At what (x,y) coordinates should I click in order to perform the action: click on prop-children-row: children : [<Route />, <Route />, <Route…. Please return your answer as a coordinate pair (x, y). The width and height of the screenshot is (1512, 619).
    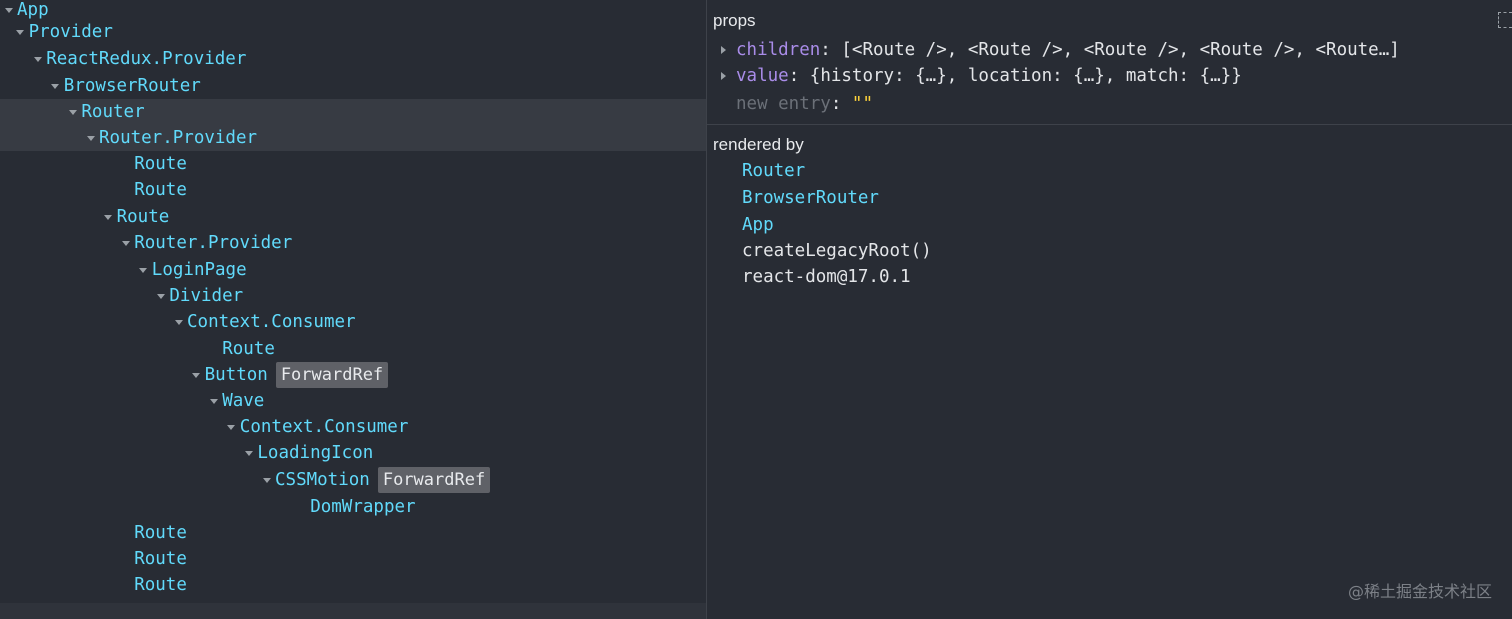
    Looking at the image, I should click on (1060, 50).